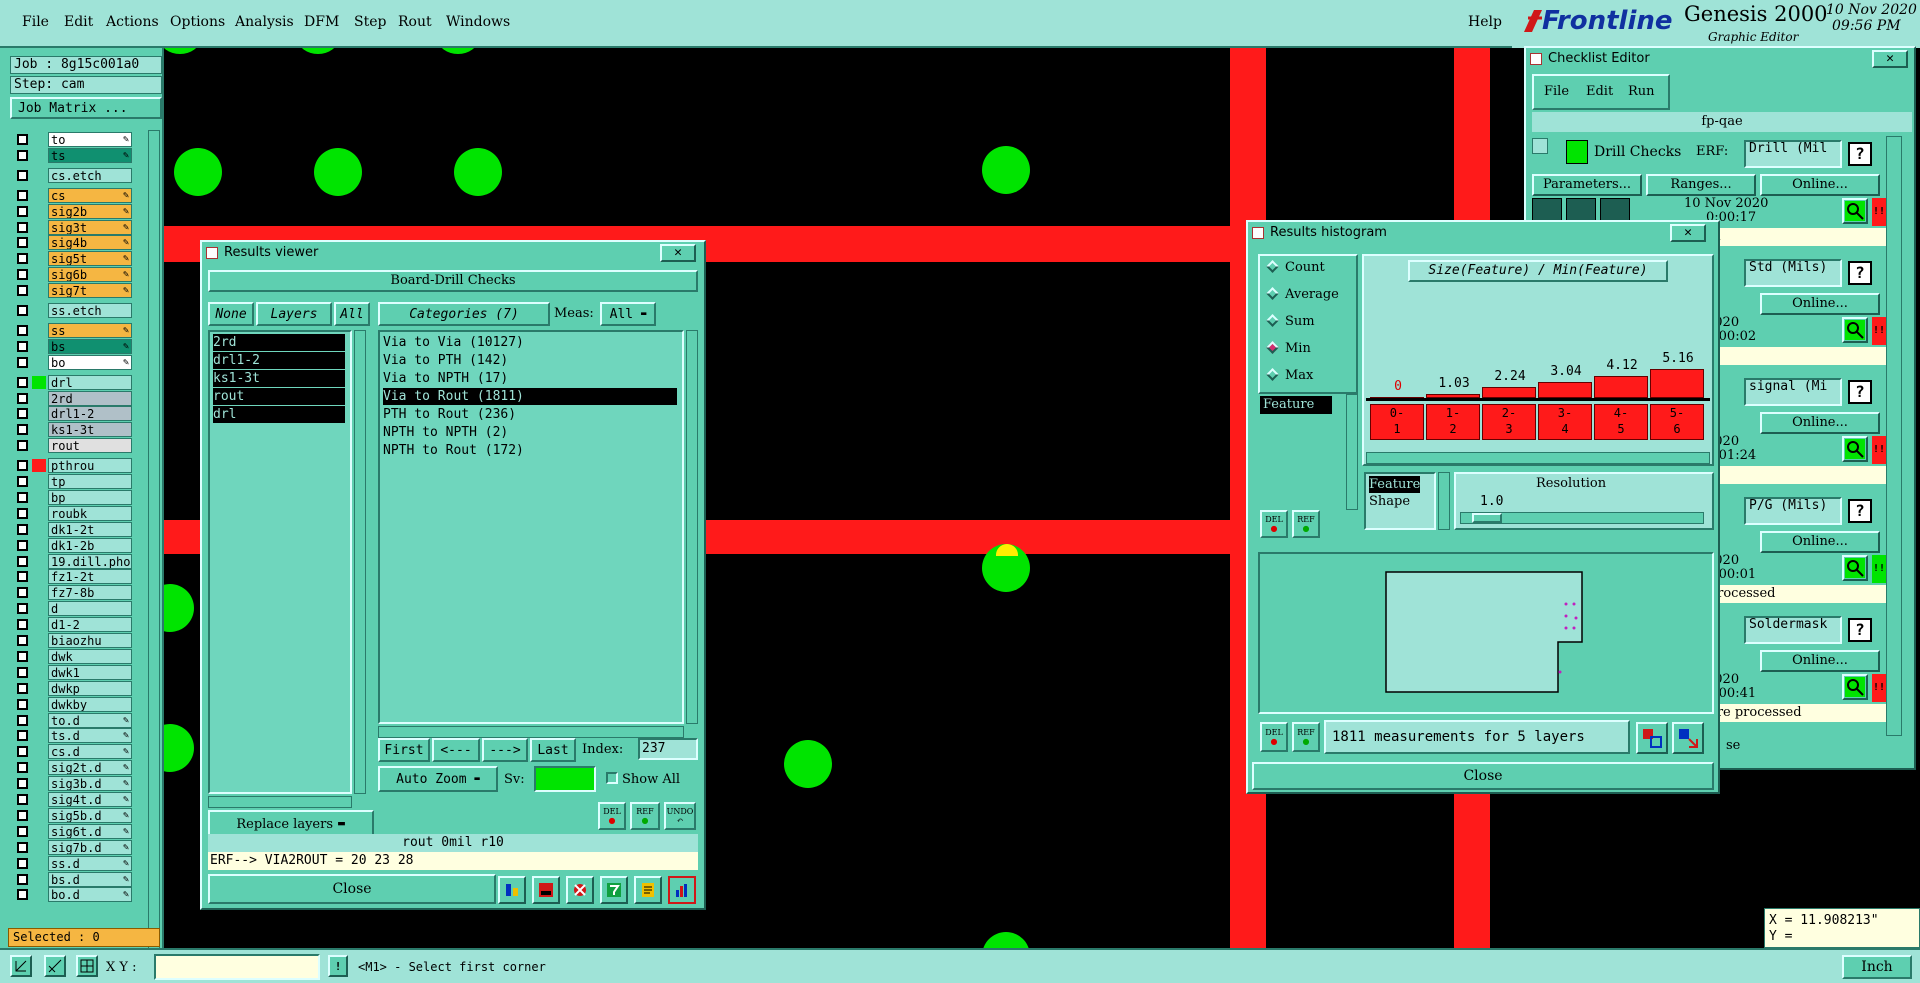 The width and height of the screenshot is (1920, 983). I want to click on layer-row: sig6t.d ✎, so click(73, 831).